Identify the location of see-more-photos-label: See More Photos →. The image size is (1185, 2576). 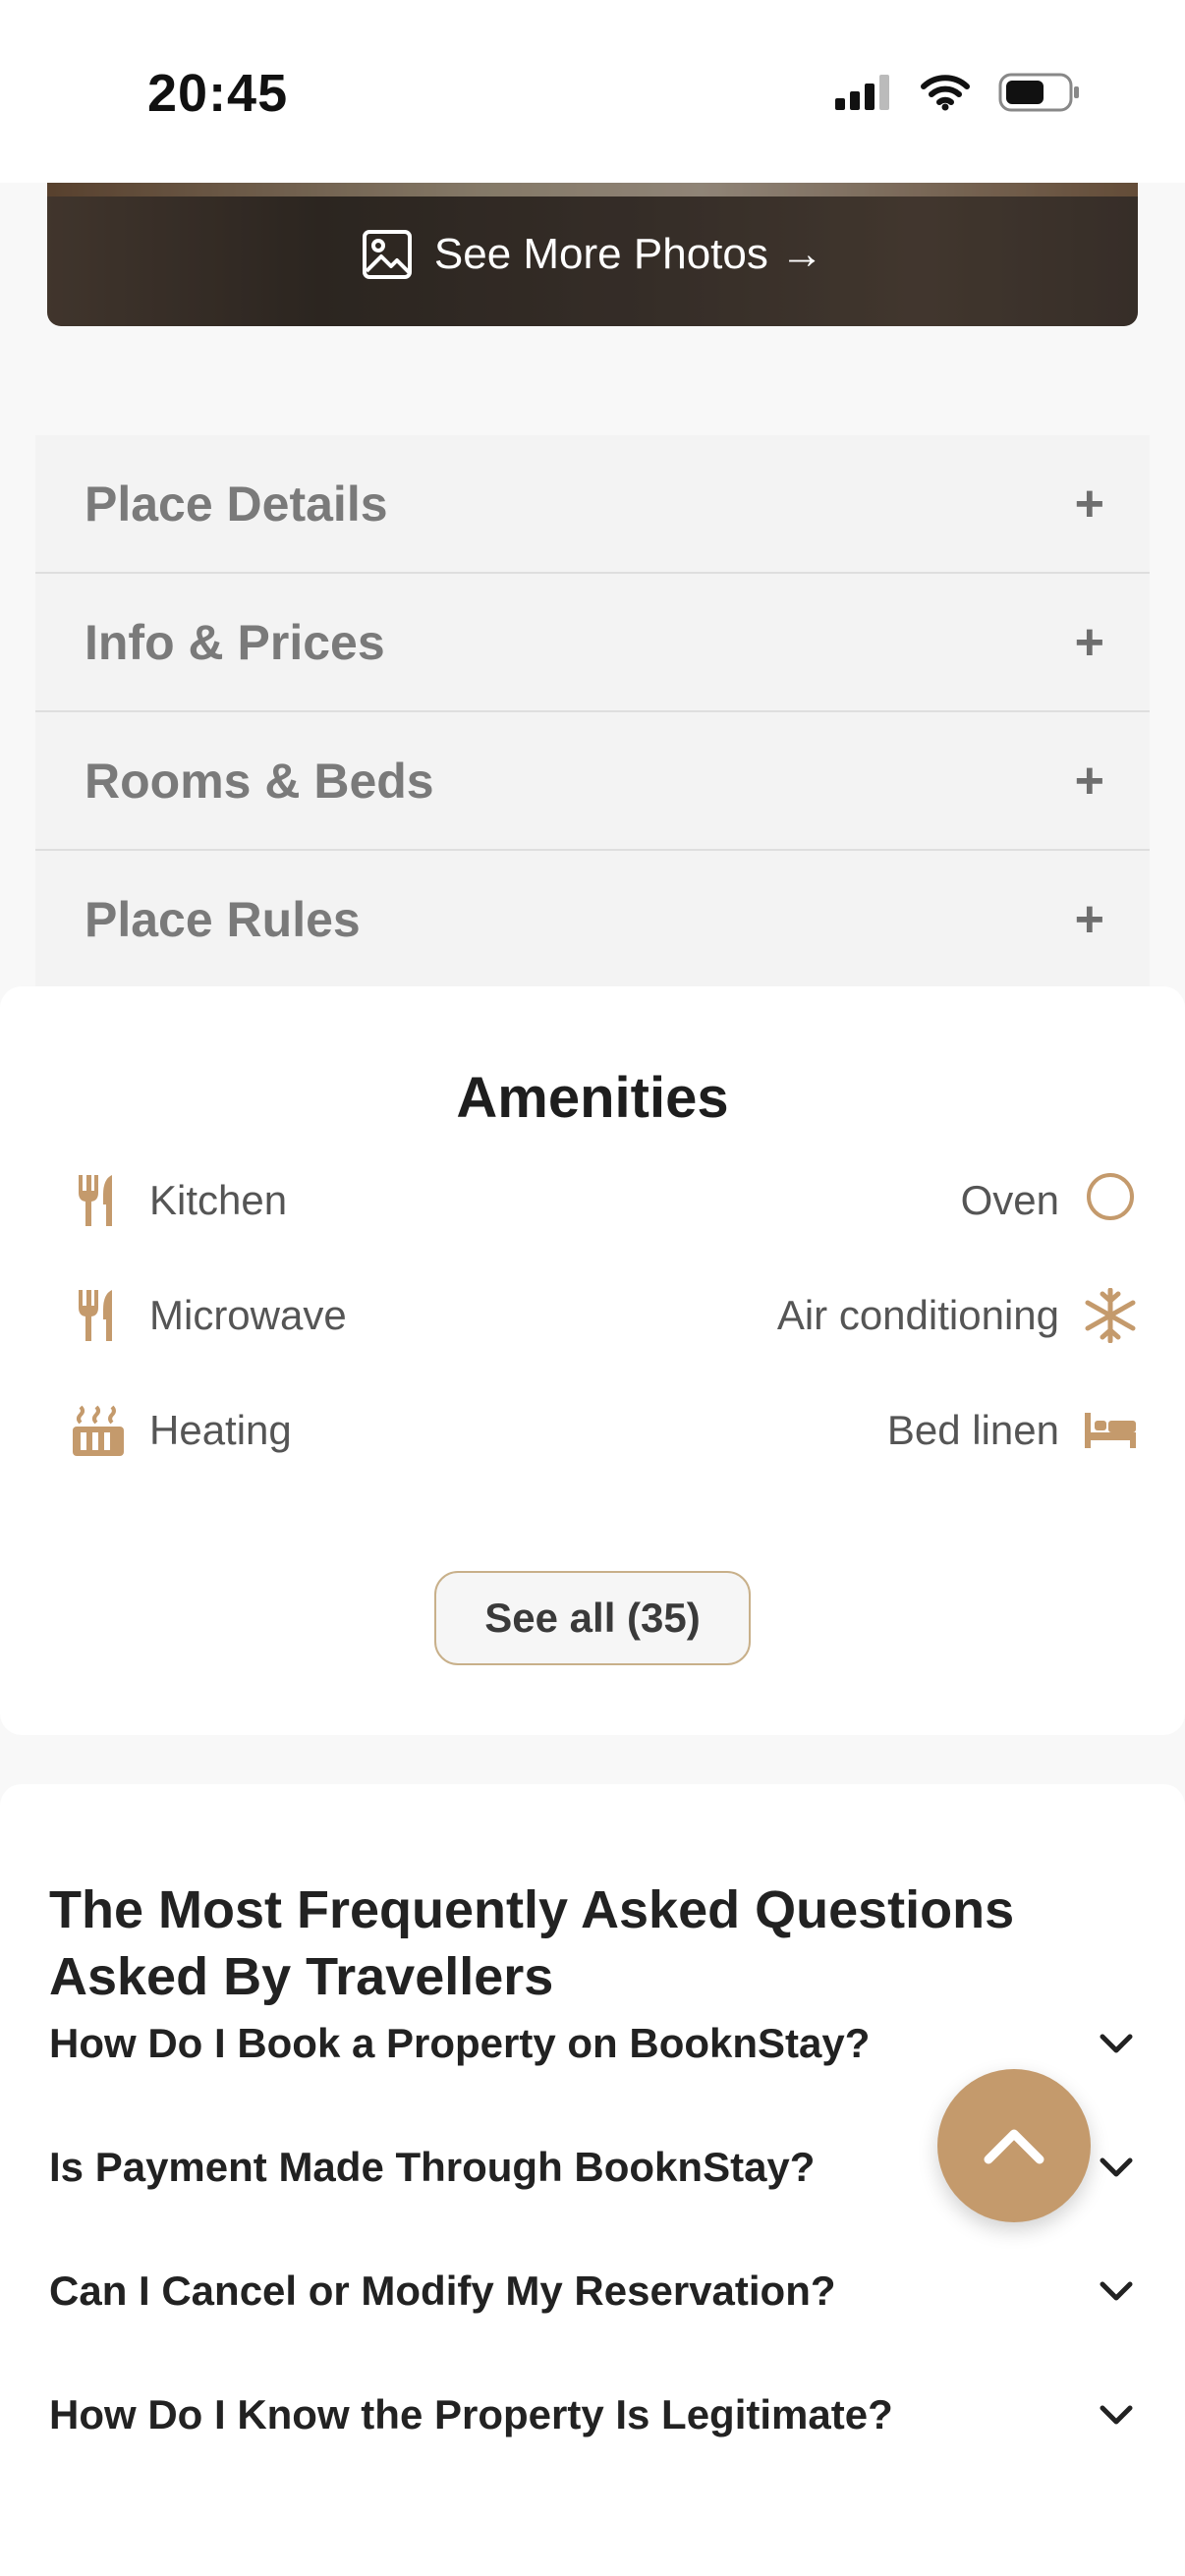
(629, 254).